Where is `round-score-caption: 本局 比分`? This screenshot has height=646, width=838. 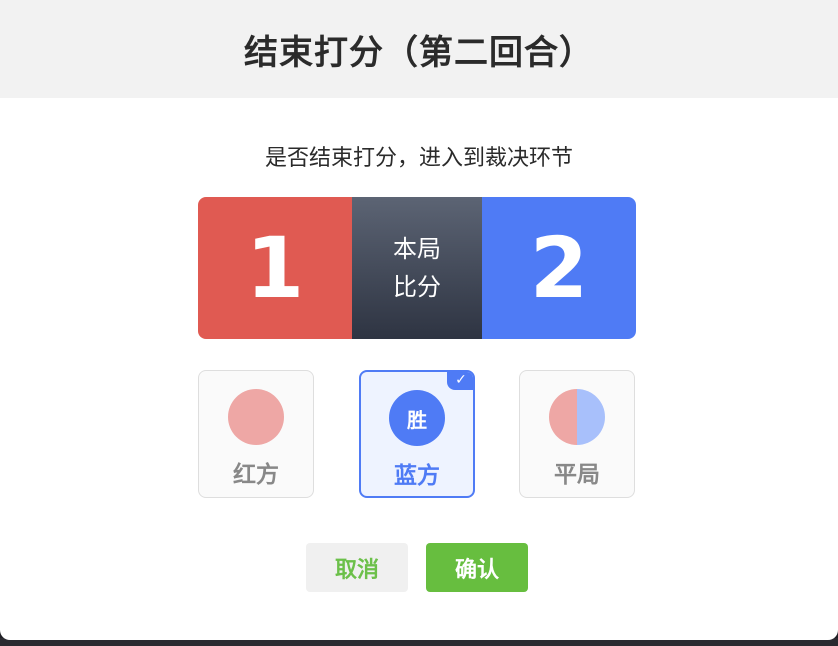
round-score-caption: 本局 比分 is located at coordinates (417, 268).